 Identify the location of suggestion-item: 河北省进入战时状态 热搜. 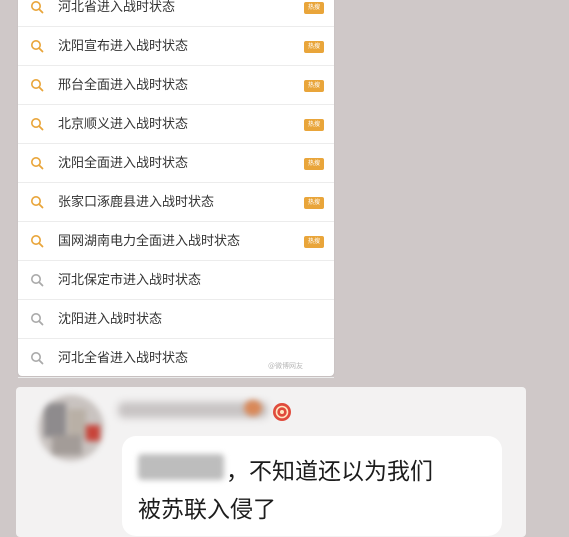
(176, 13).